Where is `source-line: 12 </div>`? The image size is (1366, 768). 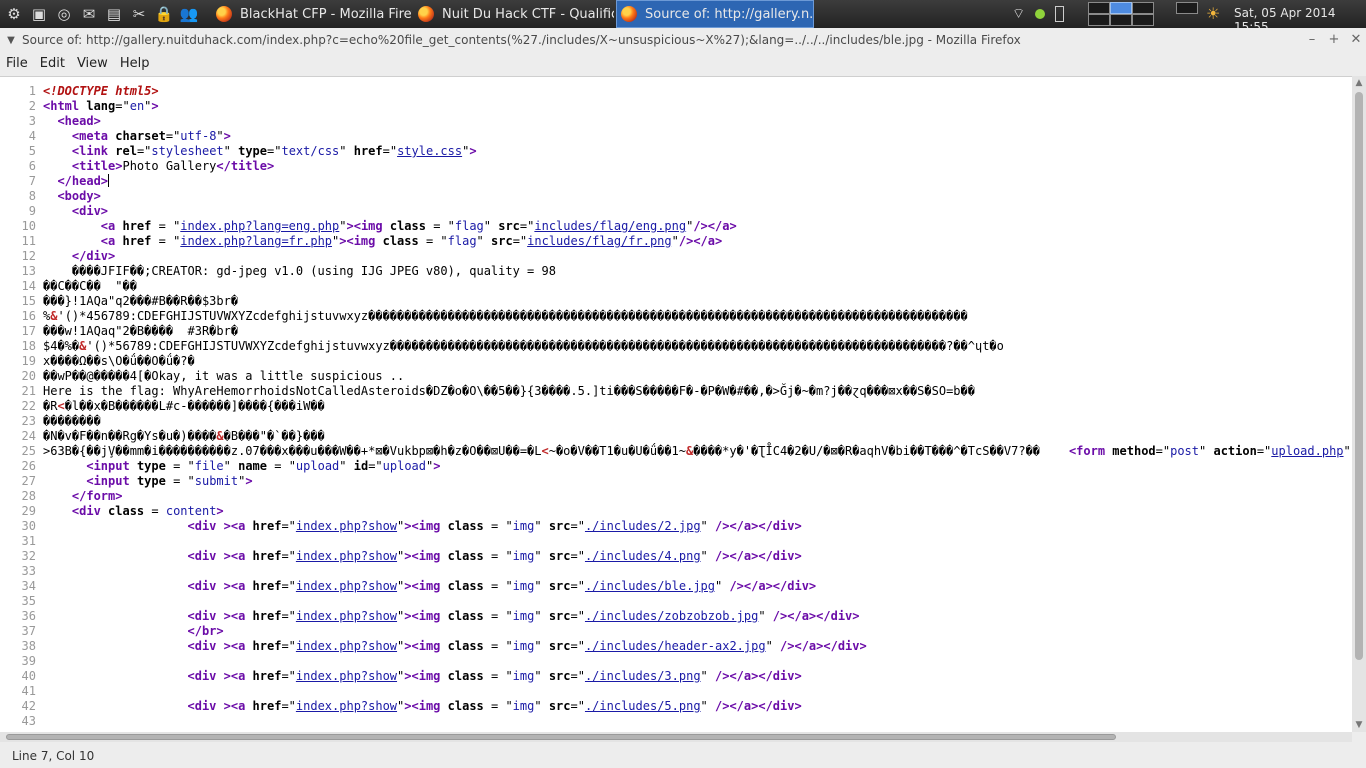
source-line: 12 </div> is located at coordinates (676, 256).